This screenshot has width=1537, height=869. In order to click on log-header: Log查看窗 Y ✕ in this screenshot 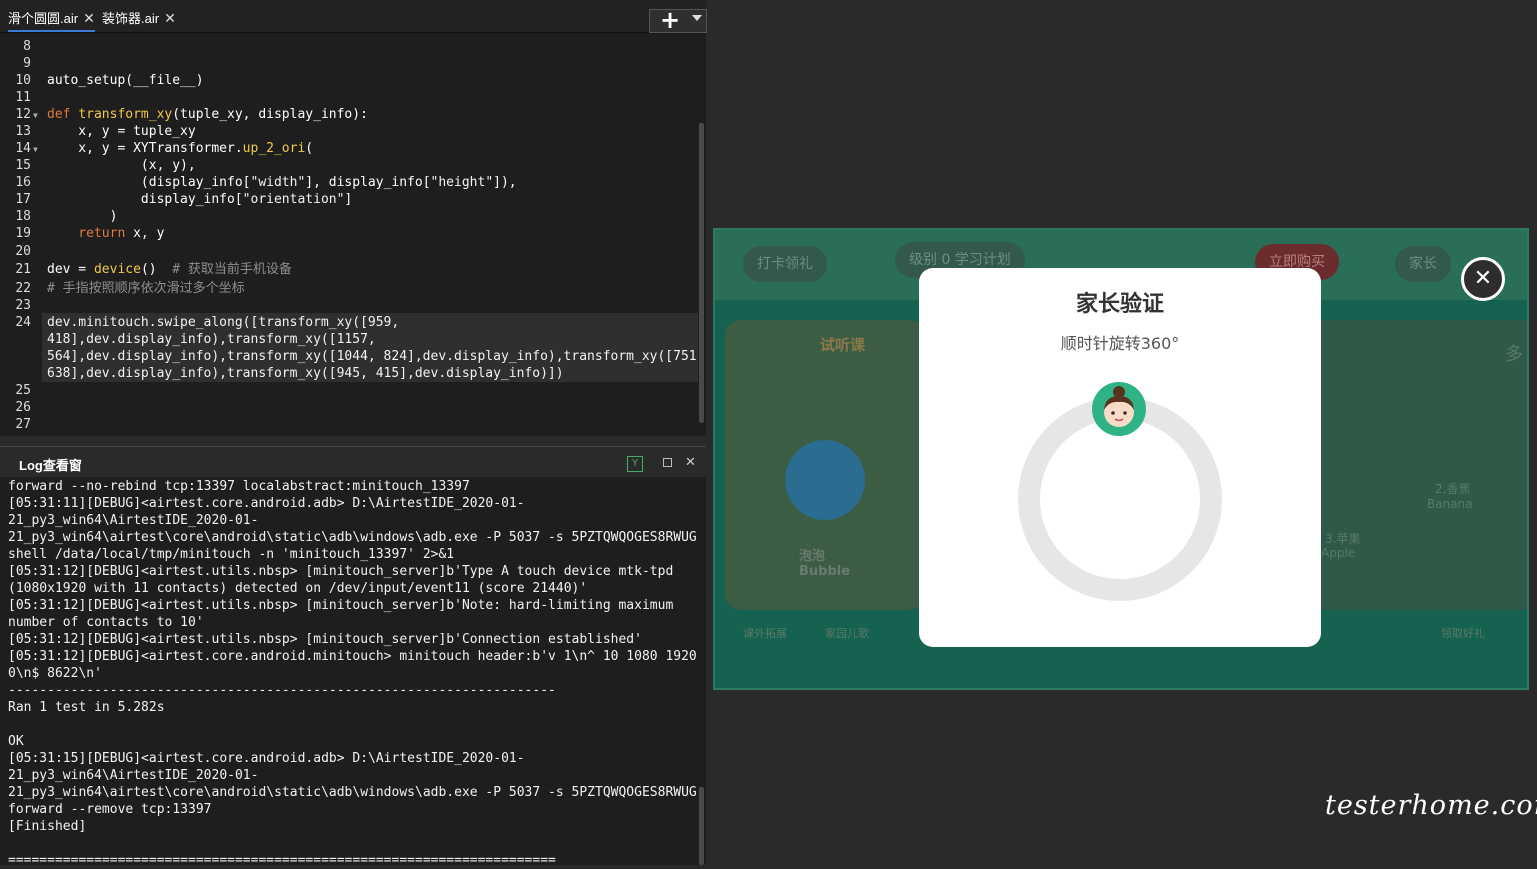, I will do `click(353, 462)`.